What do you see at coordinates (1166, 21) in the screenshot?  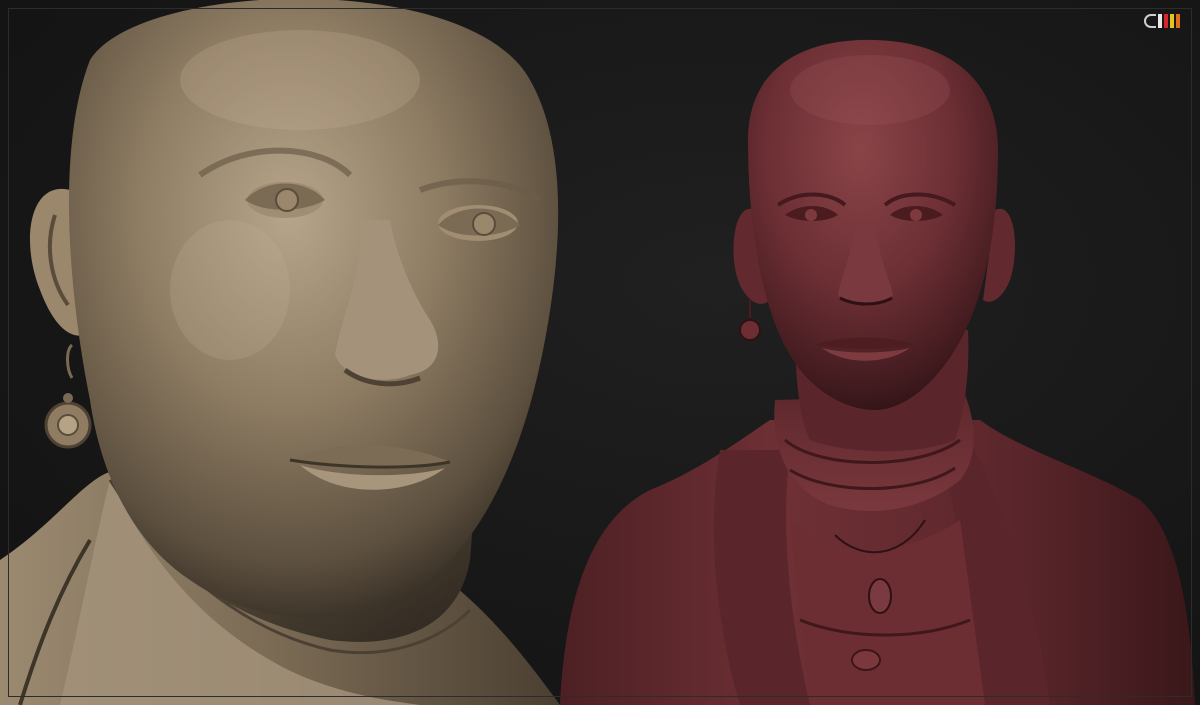 I see `logo-bar-red` at bounding box center [1166, 21].